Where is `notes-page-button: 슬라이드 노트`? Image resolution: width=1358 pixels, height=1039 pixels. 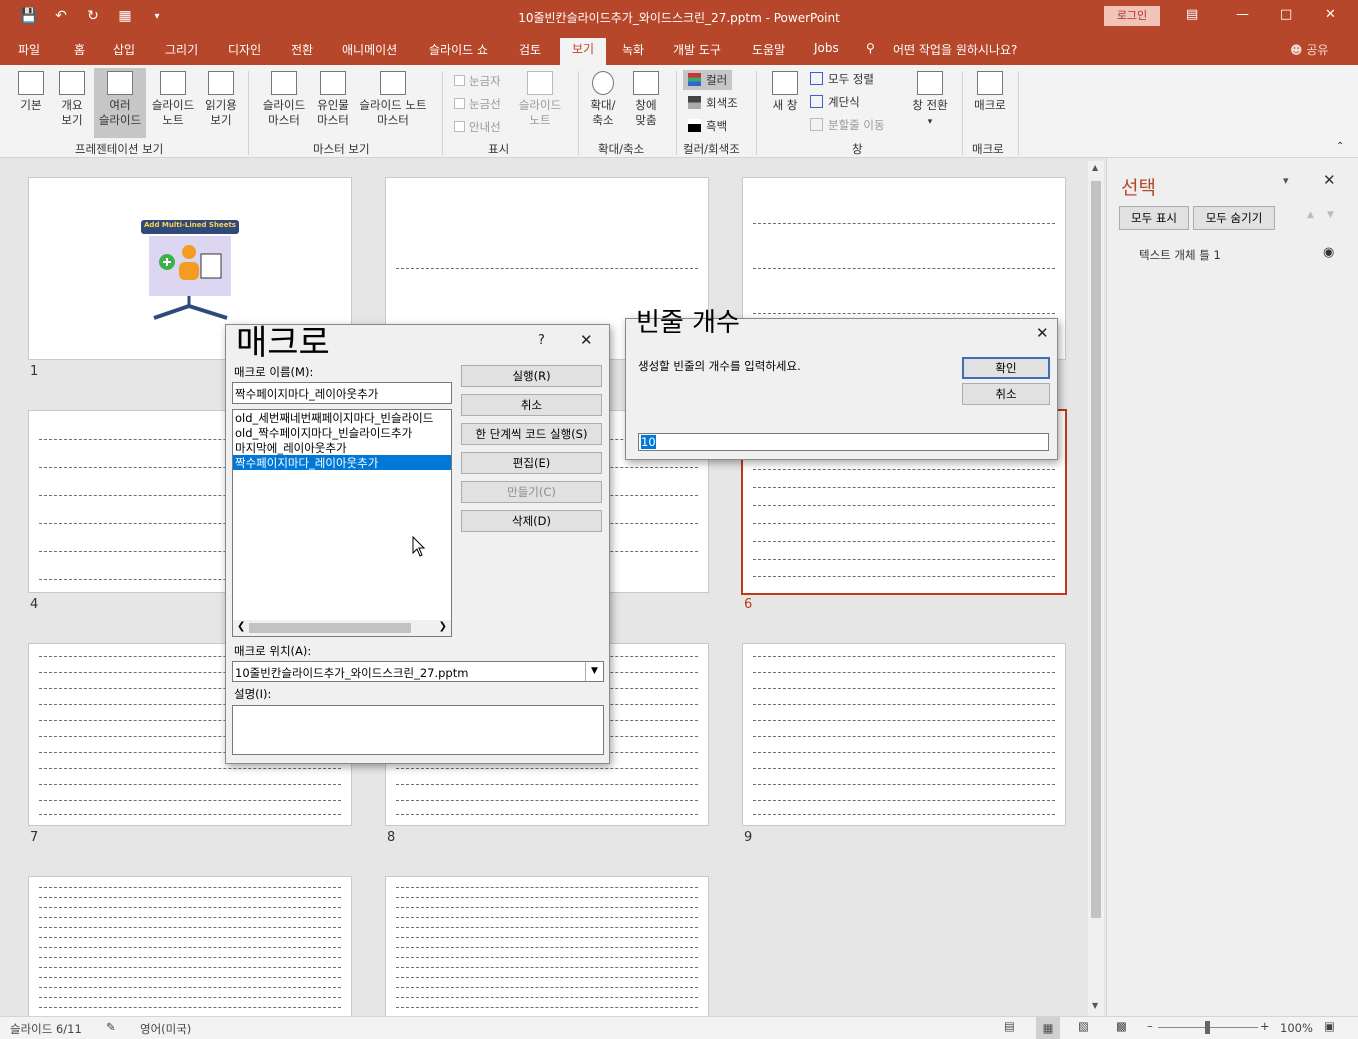
notes-page-button: 슬라이드 노트 is located at coordinates (173, 99).